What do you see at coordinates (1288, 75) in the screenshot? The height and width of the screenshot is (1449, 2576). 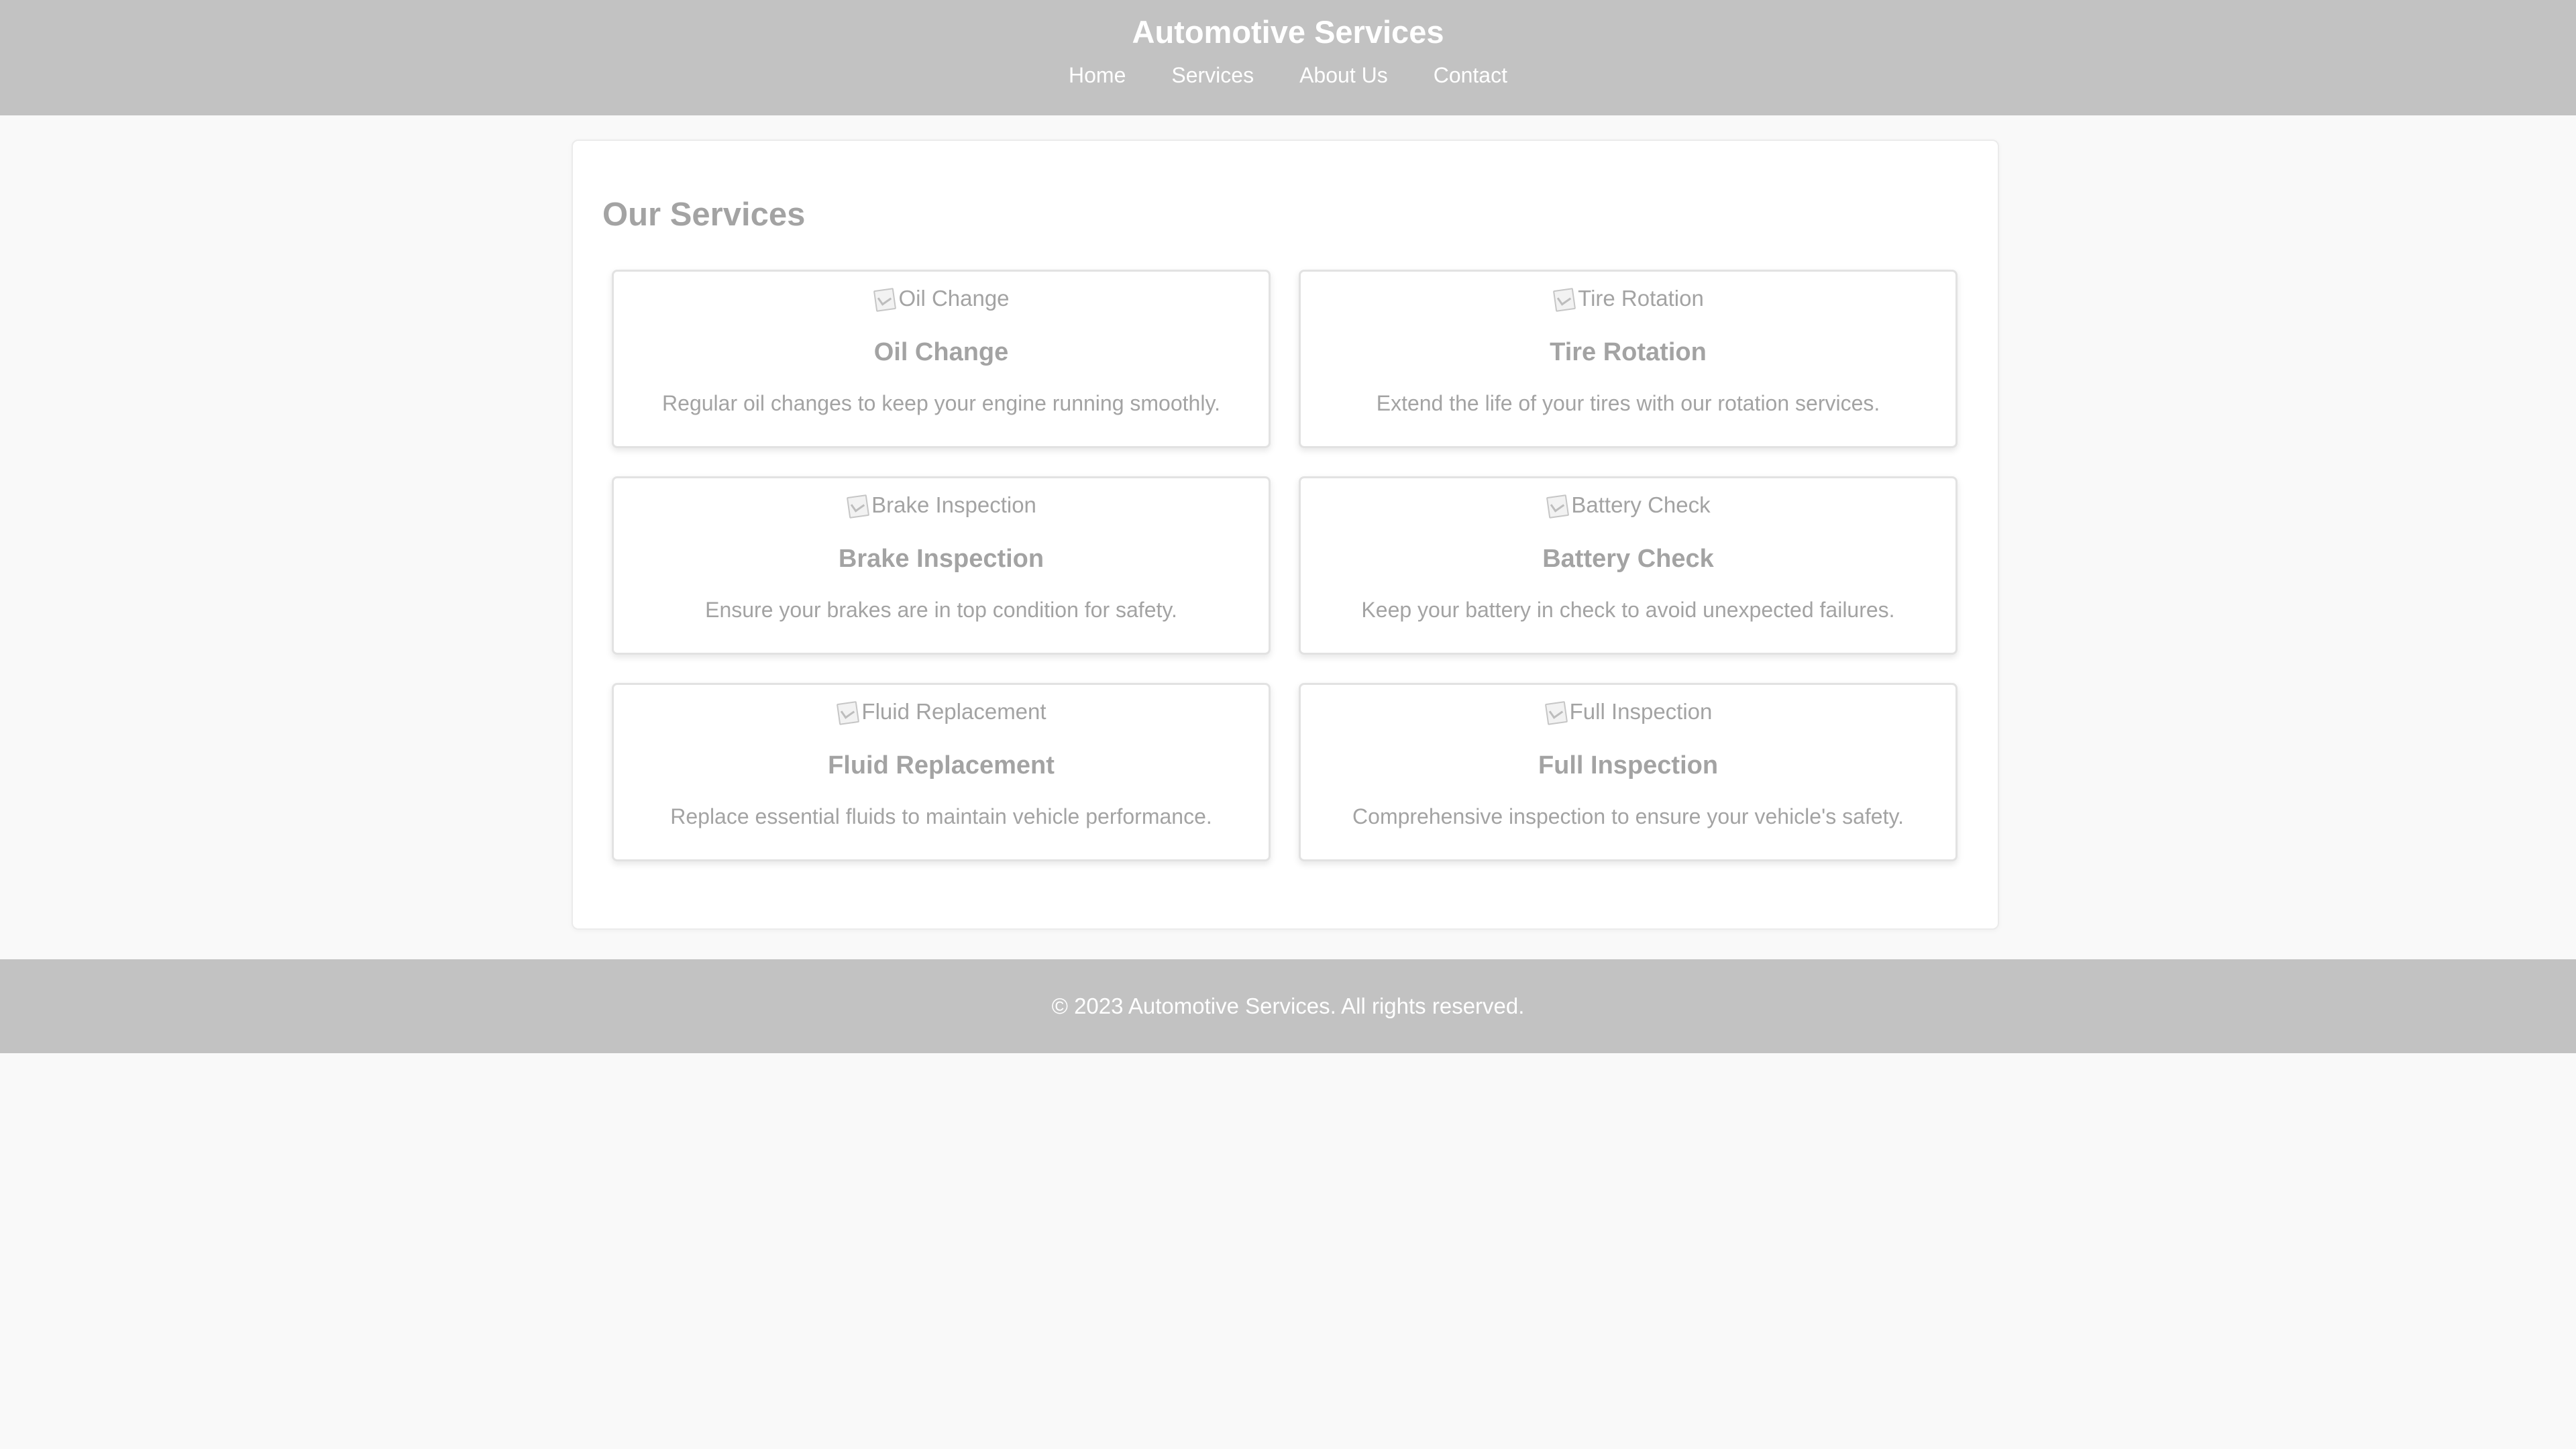 I see `main-nav: Home Services About Us Contact` at bounding box center [1288, 75].